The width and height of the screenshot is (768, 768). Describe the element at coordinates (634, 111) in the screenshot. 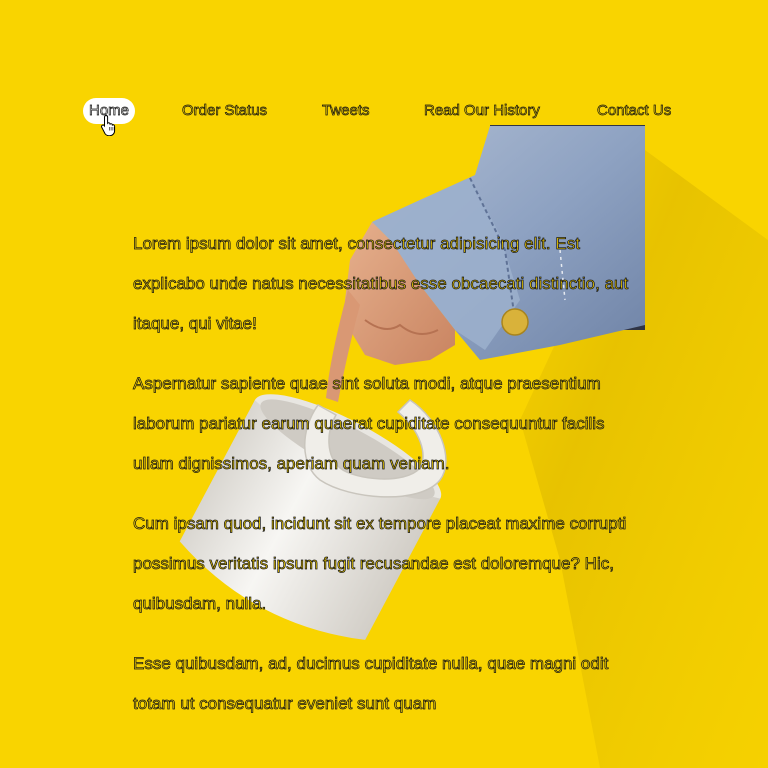

I see `nav-contact-us-link: Contact Us` at that location.